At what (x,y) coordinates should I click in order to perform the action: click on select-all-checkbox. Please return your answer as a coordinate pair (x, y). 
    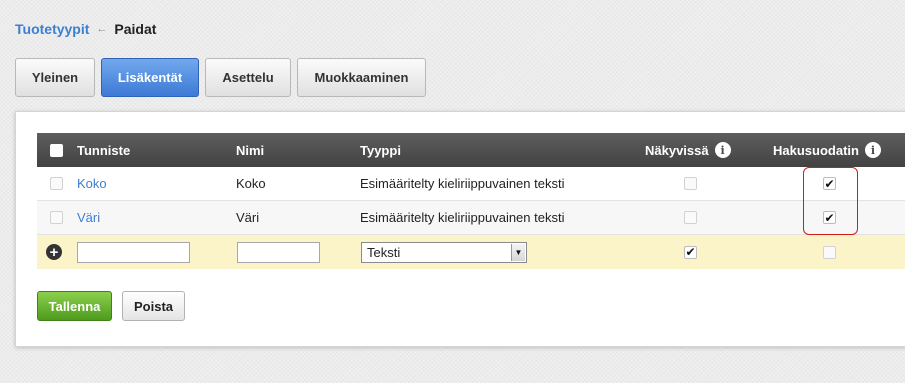
    Looking at the image, I should click on (56, 150).